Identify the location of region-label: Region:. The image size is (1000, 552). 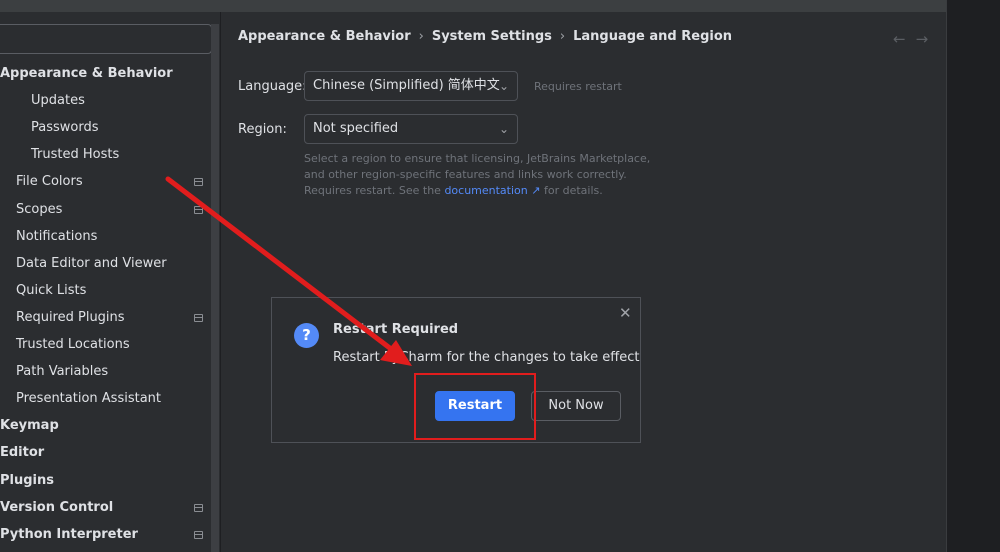
(262, 129).